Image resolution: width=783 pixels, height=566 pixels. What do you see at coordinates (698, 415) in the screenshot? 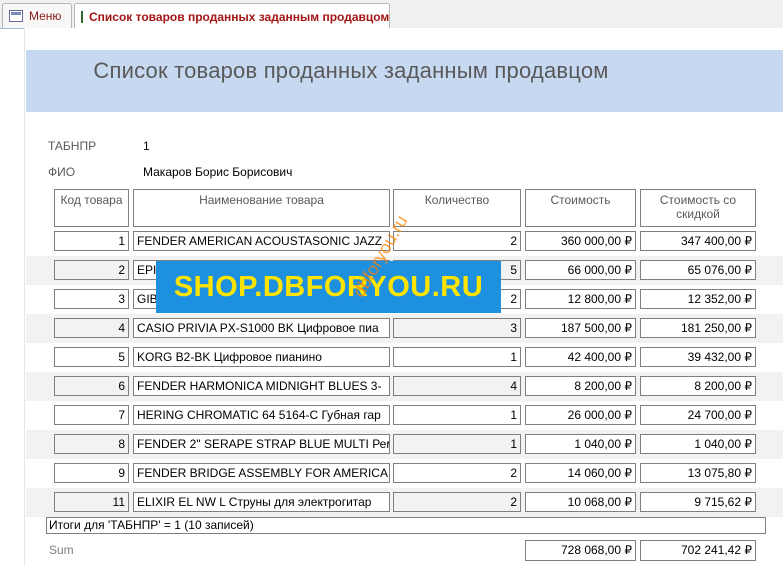
I see `cell-discount-cost: 24 700,00 ₽` at bounding box center [698, 415].